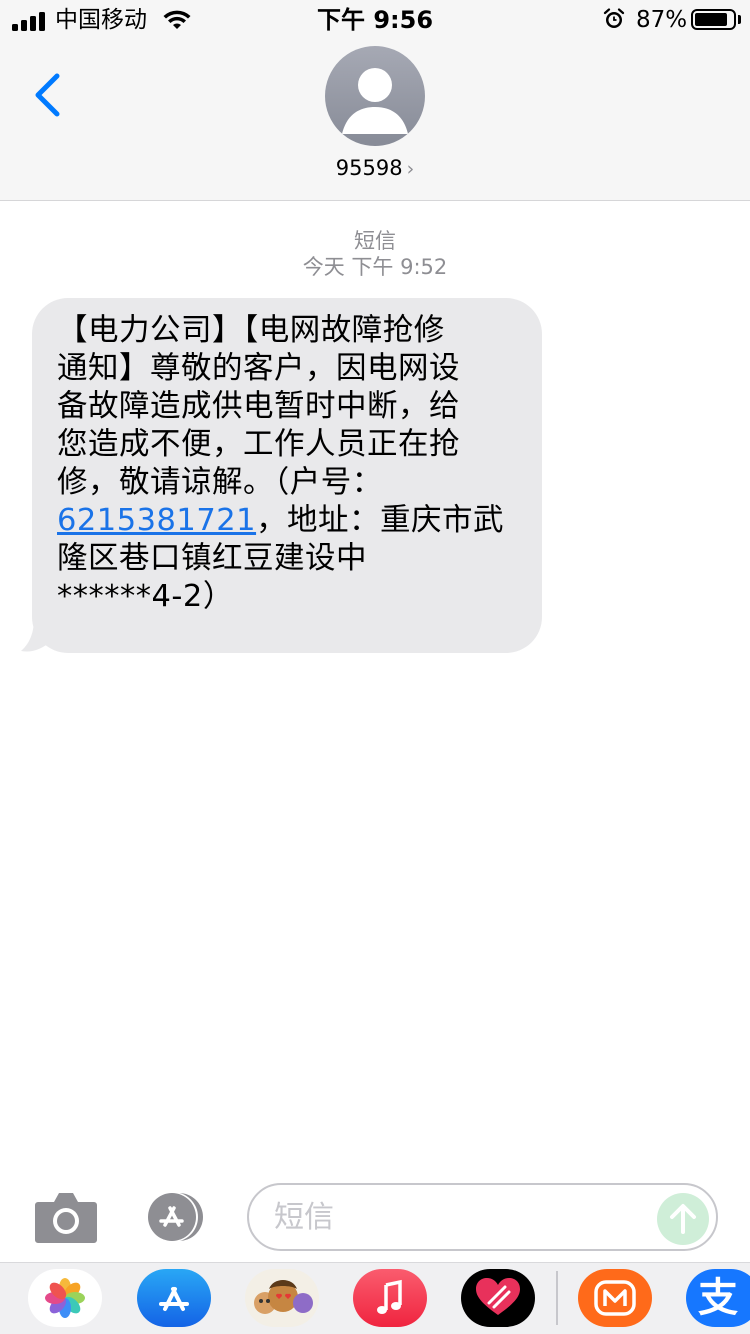 The image size is (750, 1334). What do you see at coordinates (66, 1217) in the screenshot?
I see `camera-icon` at bounding box center [66, 1217].